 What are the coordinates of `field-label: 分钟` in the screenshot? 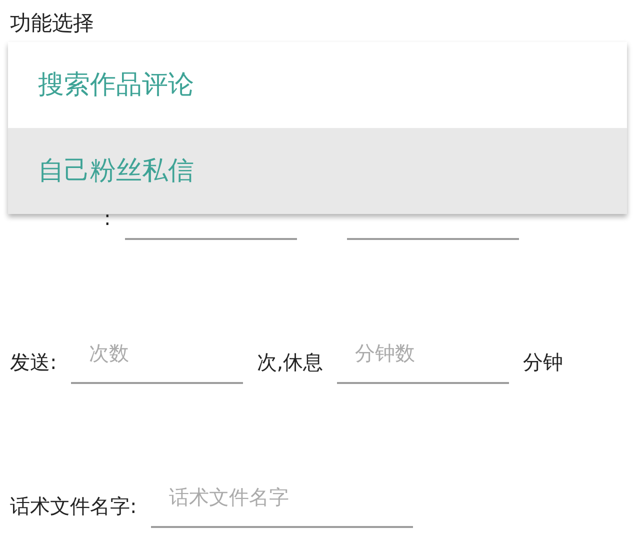 It's located at (543, 363).